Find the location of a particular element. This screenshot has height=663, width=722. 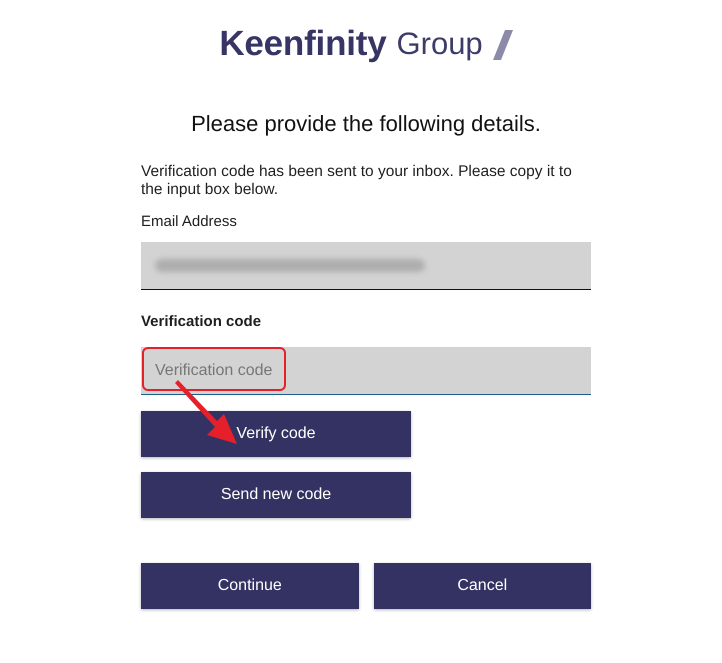

field-label: Verification code is located at coordinates (201, 322).